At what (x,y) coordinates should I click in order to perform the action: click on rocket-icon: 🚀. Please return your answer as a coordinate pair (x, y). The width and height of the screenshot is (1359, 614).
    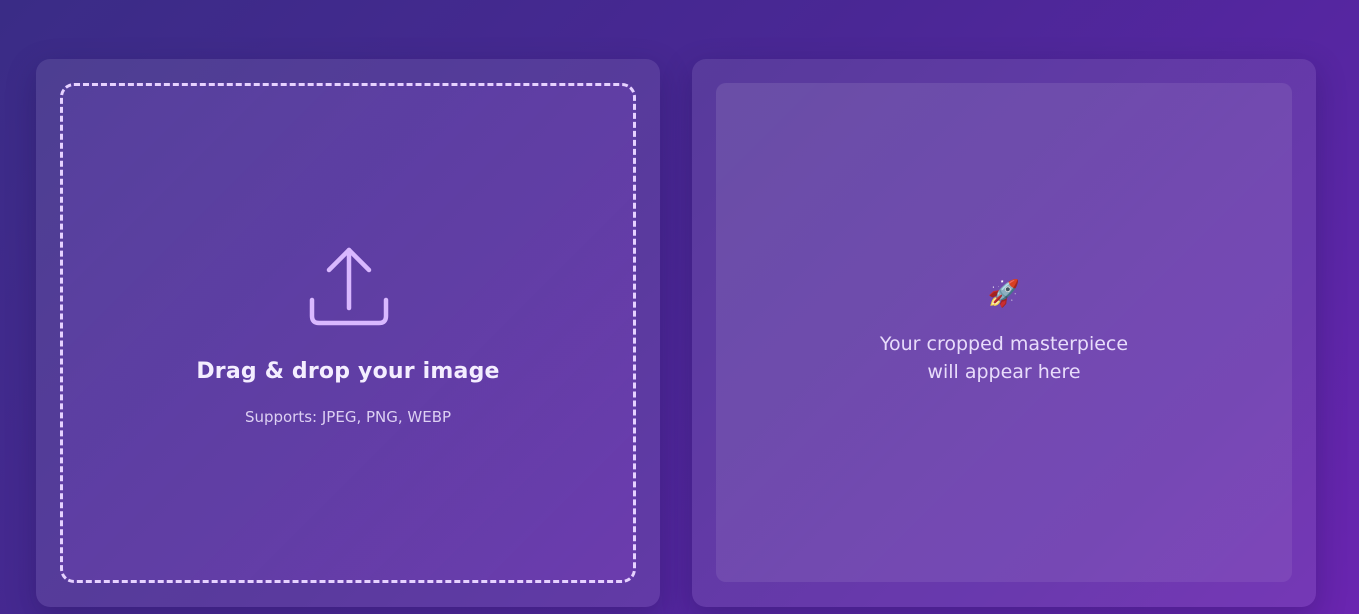
    Looking at the image, I should click on (1004, 294).